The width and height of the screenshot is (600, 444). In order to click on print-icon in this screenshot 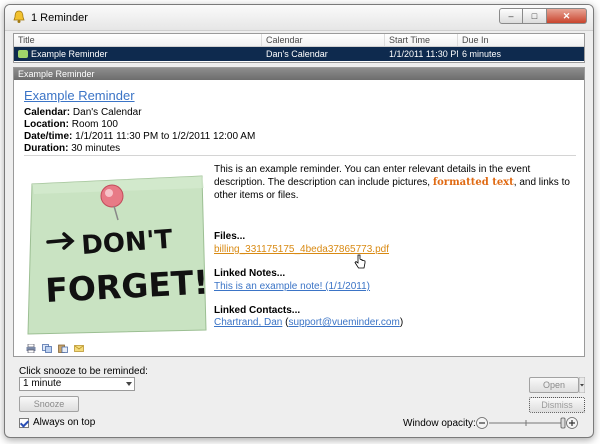, I will do `click(31, 348)`.